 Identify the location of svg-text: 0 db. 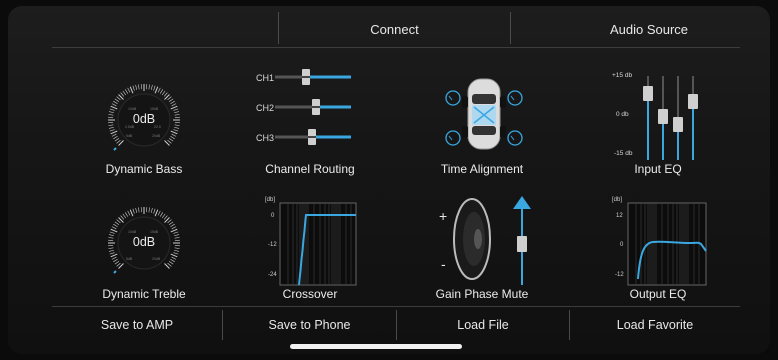
(622, 114).